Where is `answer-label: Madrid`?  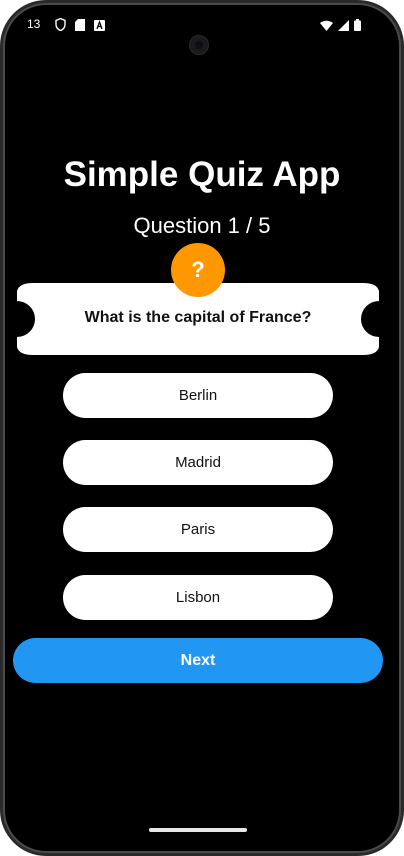 answer-label: Madrid is located at coordinates (198, 462).